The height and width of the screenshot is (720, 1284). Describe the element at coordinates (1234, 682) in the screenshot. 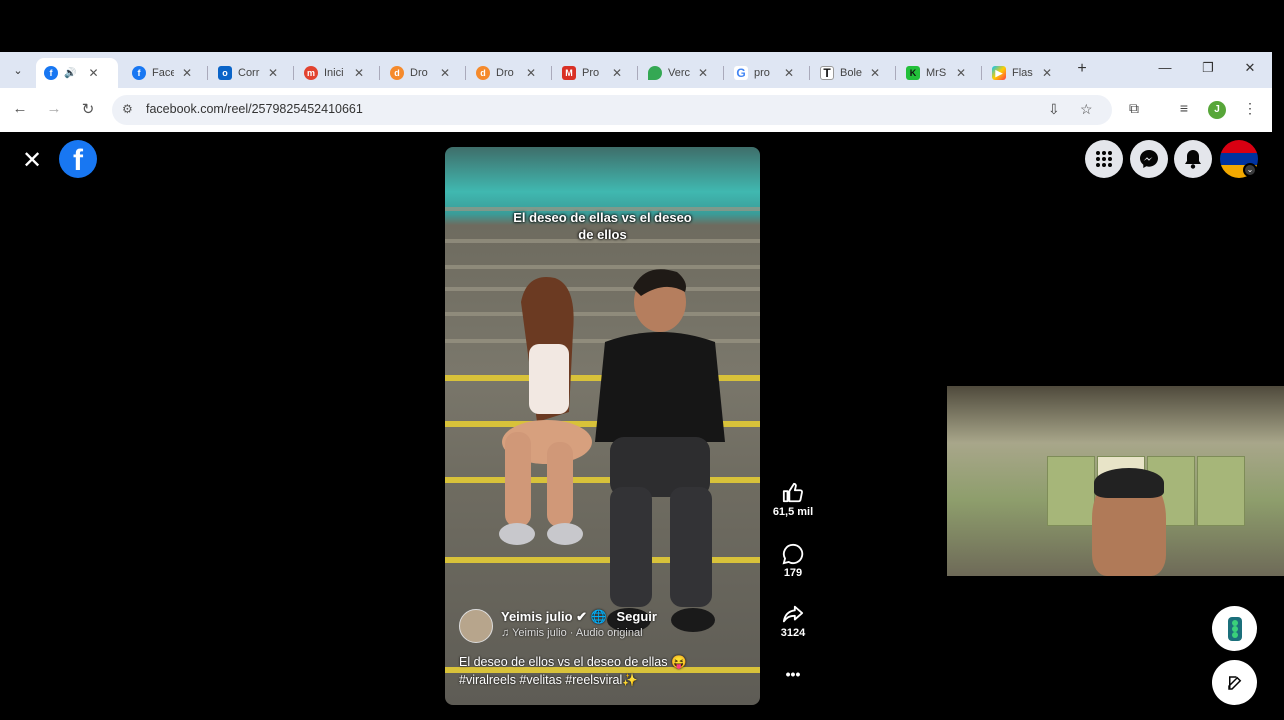

I see `compose-edit-icon` at that location.